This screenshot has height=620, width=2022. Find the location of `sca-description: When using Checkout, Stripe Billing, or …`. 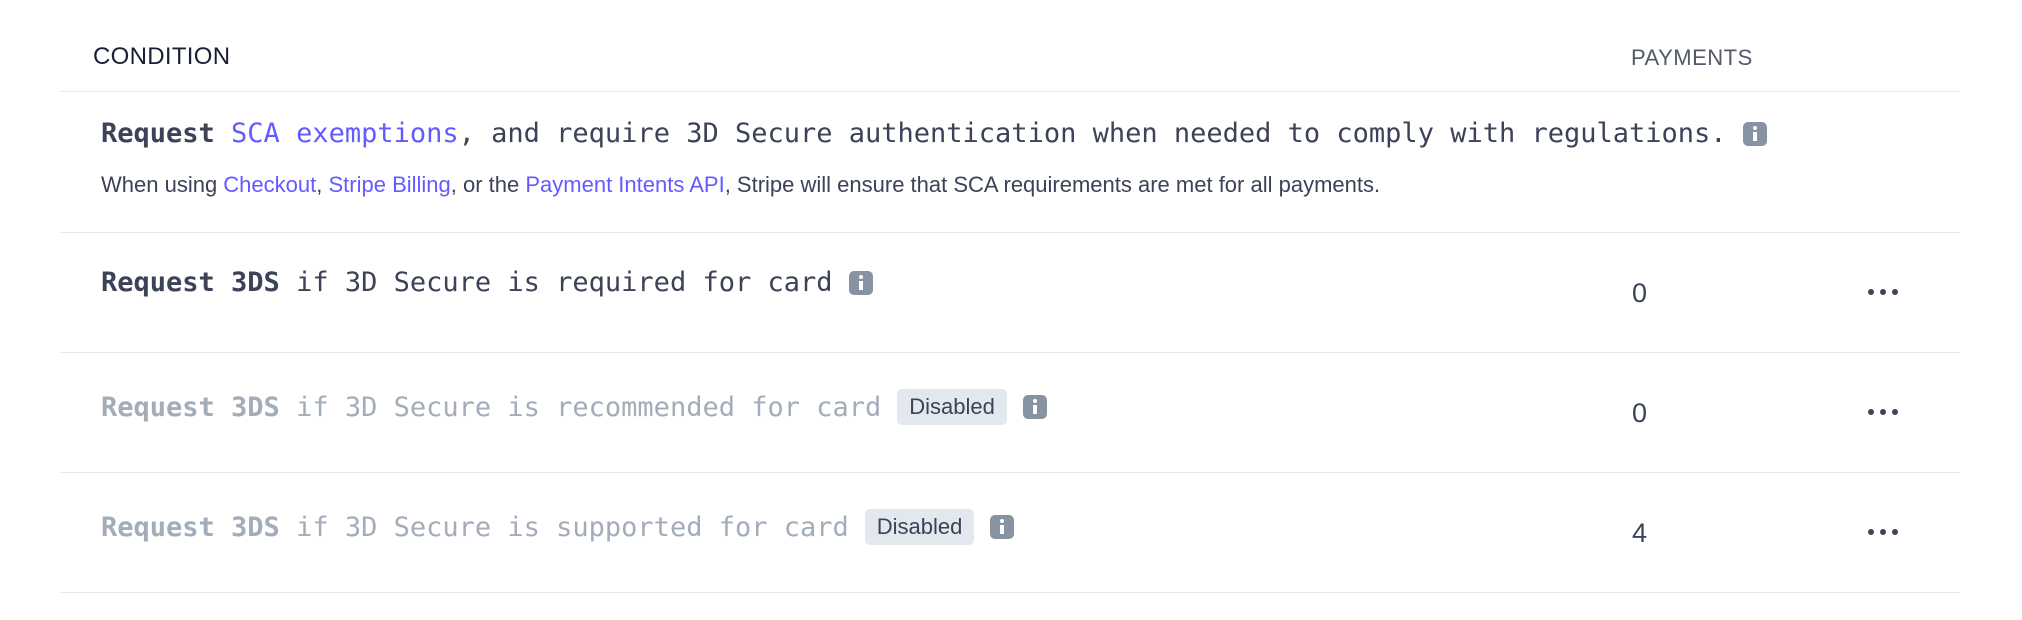

sca-description: When using Checkout, Stripe Billing, or … is located at coordinates (740, 185).